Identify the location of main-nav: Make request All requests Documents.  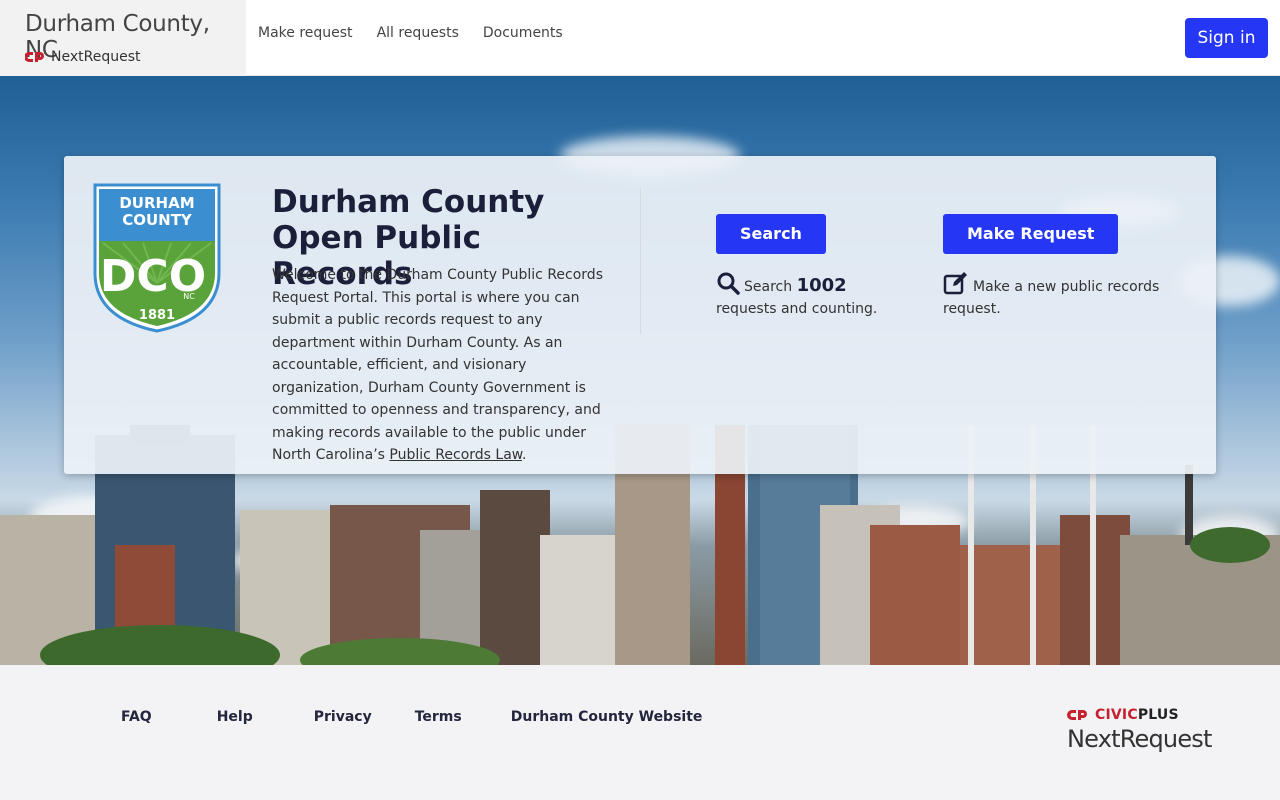
(410, 33).